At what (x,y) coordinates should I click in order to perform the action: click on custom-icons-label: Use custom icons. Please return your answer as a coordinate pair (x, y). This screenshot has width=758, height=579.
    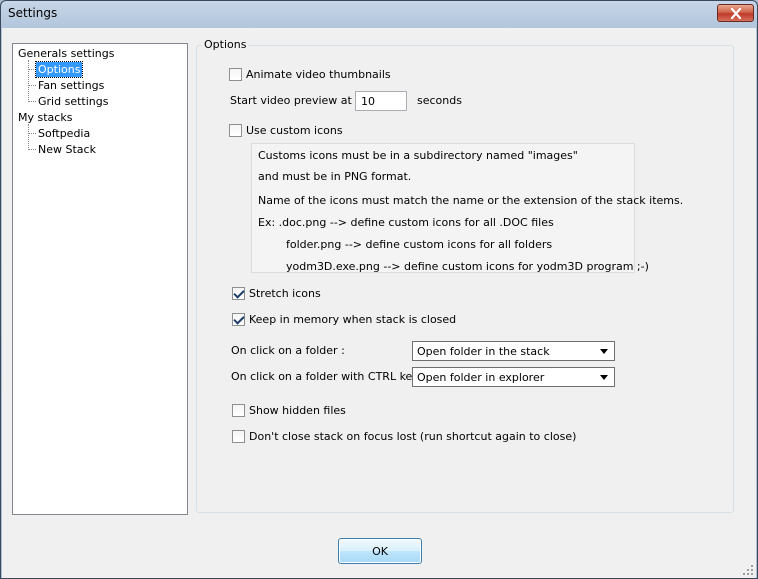
    Looking at the image, I should click on (294, 130).